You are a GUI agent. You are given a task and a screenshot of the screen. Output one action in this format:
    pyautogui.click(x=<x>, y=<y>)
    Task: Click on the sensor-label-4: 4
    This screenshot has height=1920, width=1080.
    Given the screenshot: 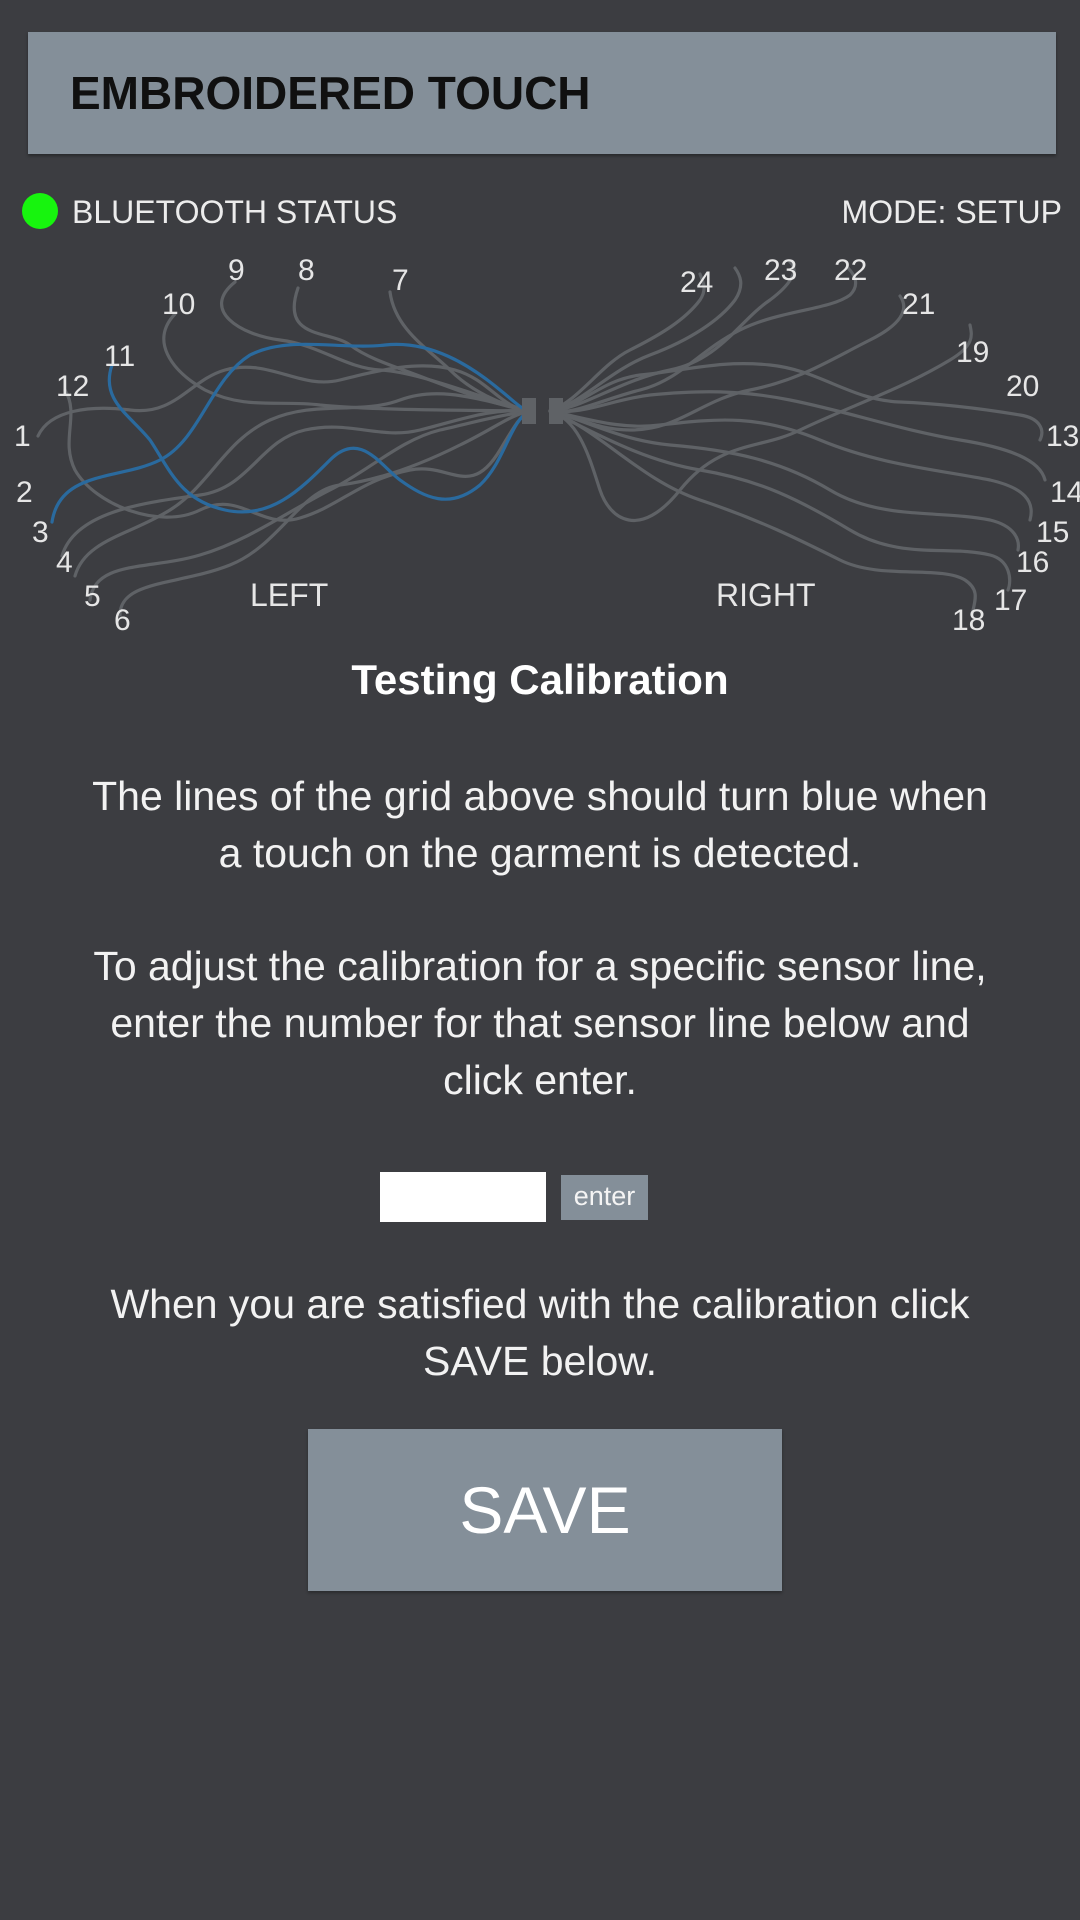 What is the action you would take?
    pyautogui.click(x=64, y=562)
    